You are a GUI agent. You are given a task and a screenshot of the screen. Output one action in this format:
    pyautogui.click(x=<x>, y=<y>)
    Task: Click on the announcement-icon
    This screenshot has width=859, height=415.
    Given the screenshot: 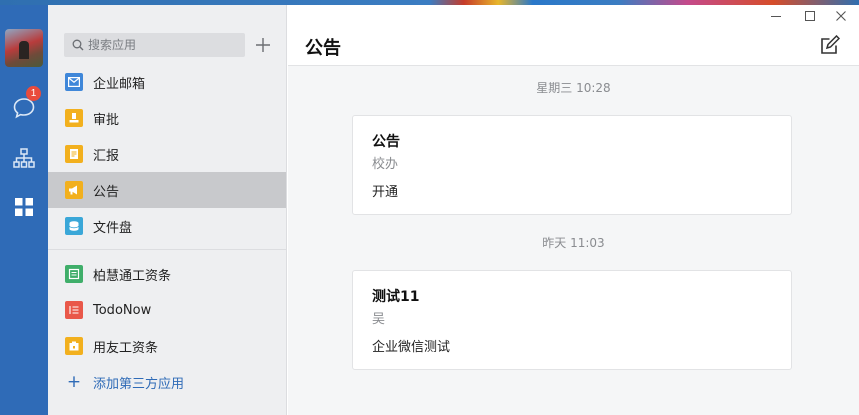 What is the action you would take?
    pyautogui.click(x=74, y=190)
    